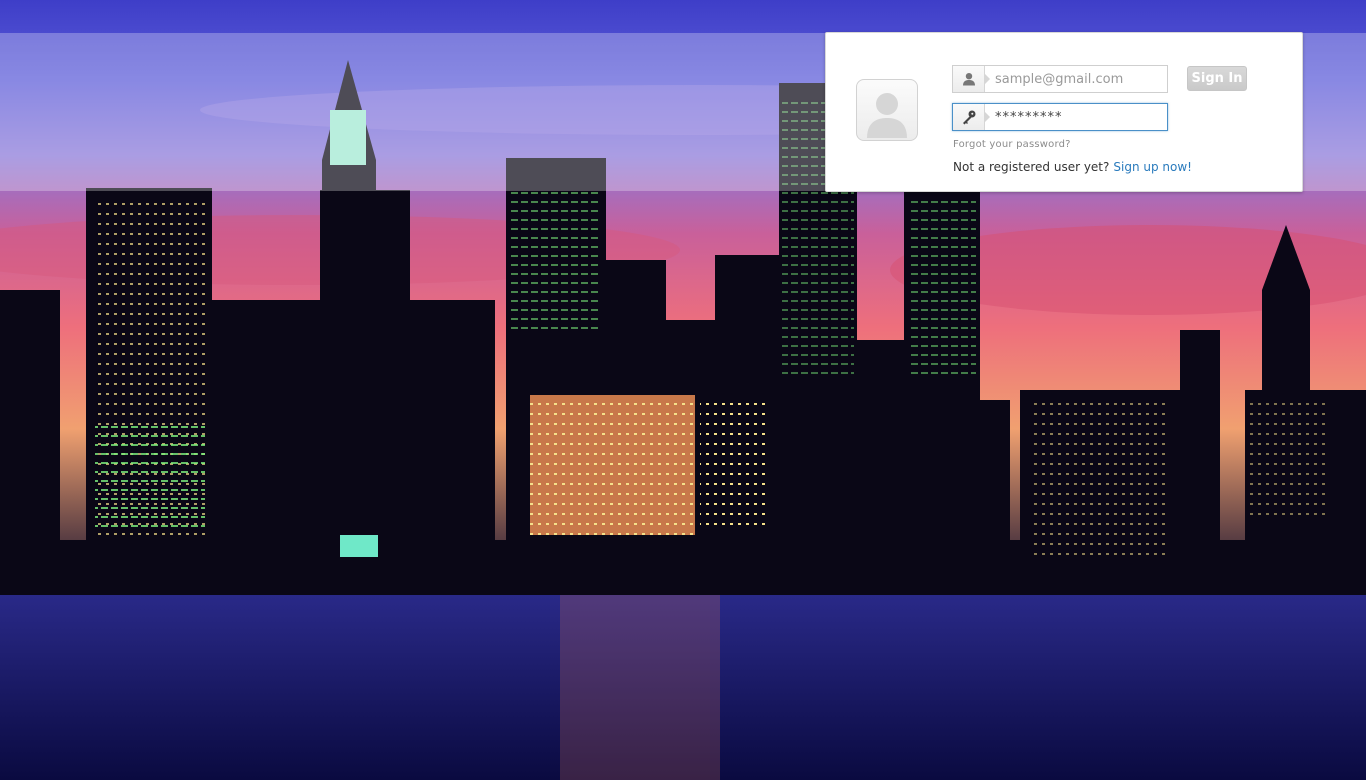 Image resolution: width=1366 pixels, height=780 pixels. I want to click on password-input, so click(1079, 117).